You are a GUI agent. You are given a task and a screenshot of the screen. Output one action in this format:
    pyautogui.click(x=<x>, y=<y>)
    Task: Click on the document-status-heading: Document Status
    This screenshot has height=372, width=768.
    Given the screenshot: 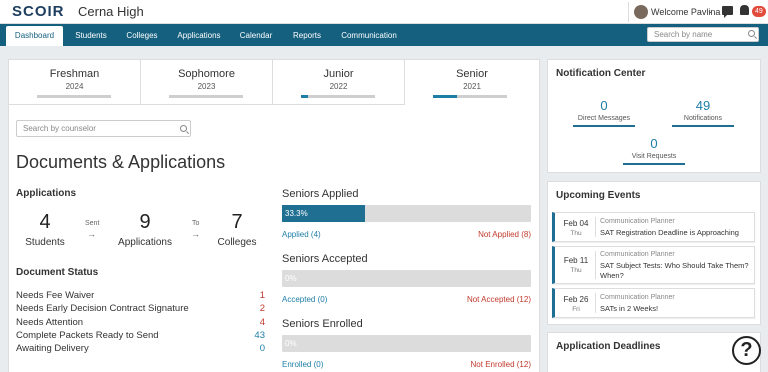 What is the action you would take?
    pyautogui.click(x=57, y=272)
    